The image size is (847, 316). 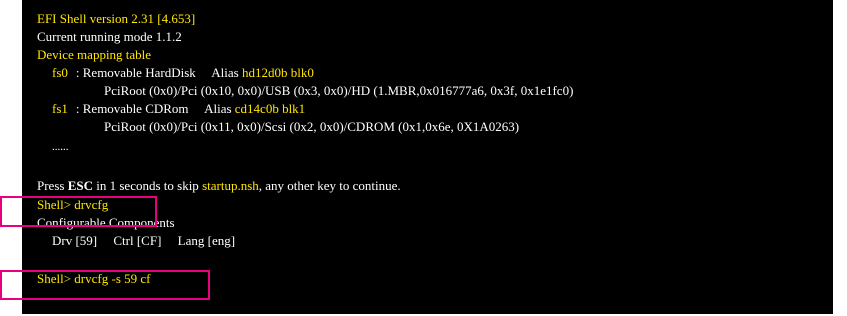 I want to click on fs1-entry: fs1 : Removable CDRom Alias cd14c0b blk1, so click(x=178, y=109).